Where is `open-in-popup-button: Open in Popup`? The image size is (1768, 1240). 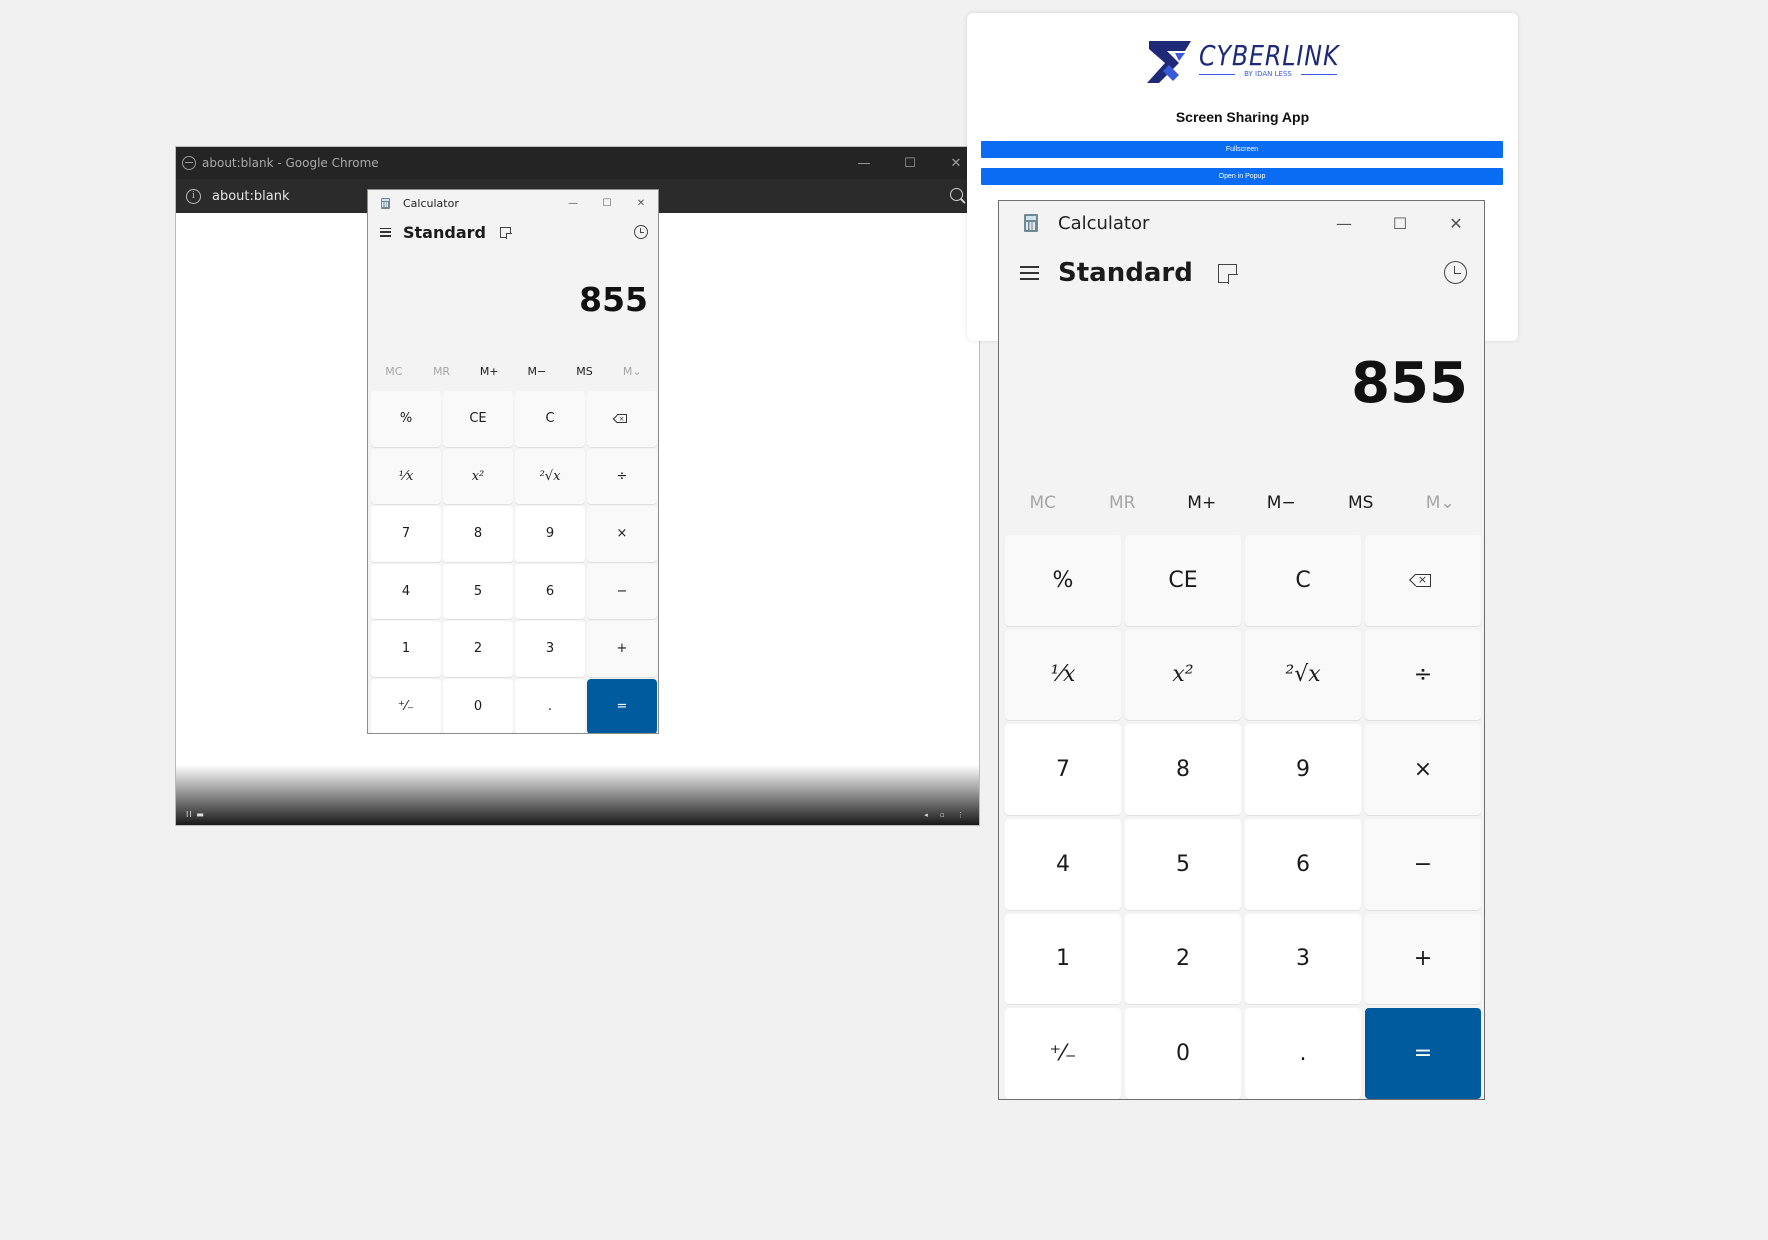 open-in-popup-button: Open in Popup is located at coordinates (1242, 176).